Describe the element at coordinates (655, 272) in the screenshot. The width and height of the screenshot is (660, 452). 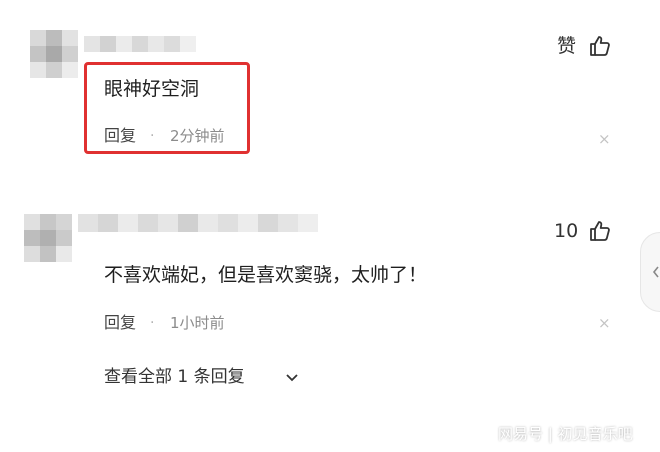
I see `chevron-left-icon` at that location.